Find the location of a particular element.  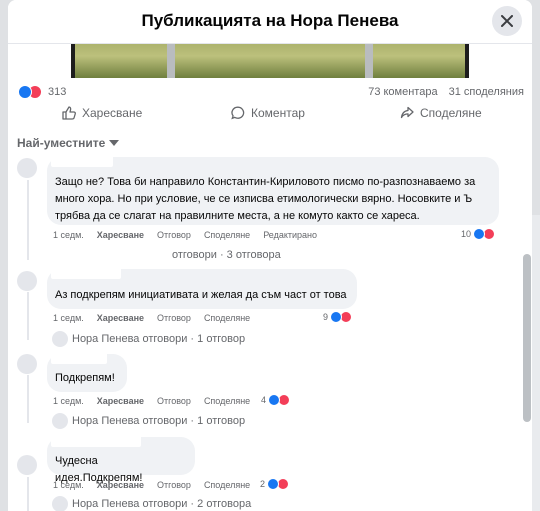

share-button: Споделяне is located at coordinates (441, 113).